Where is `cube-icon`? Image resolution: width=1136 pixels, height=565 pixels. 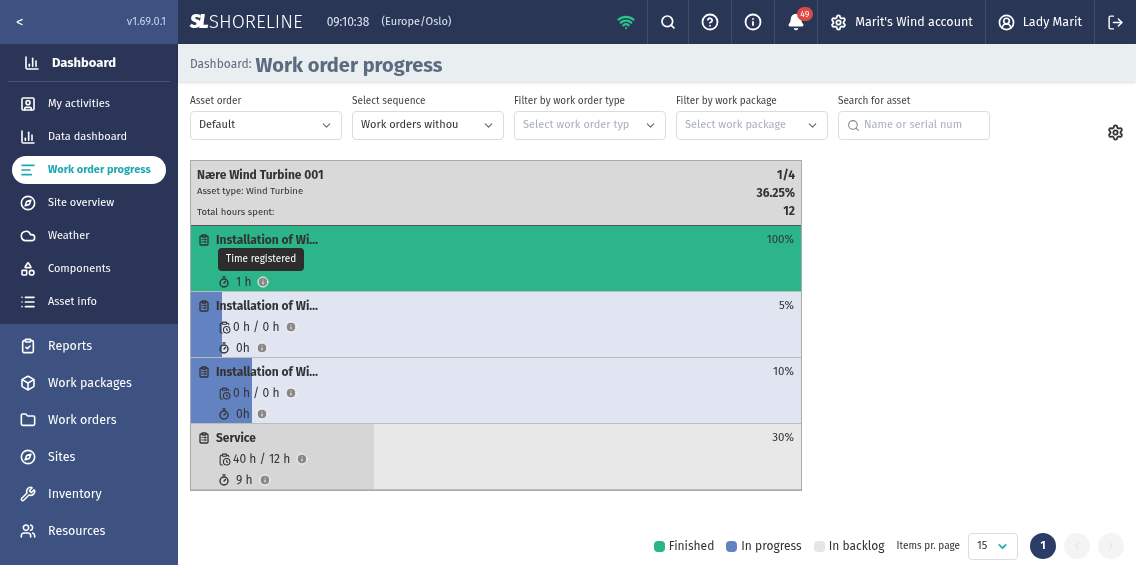
cube-icon is located at coordinates (28, 383).